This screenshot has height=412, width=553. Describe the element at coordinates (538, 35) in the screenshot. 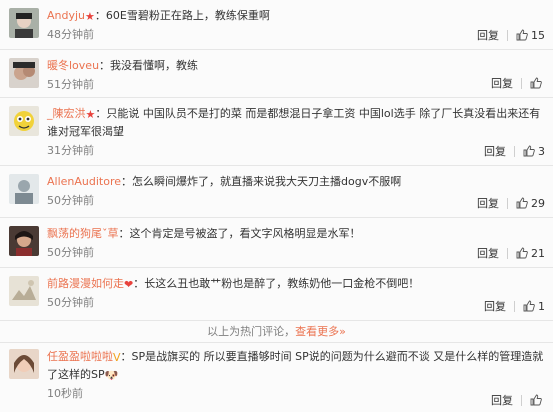

I see `like-count: 15` at that location.